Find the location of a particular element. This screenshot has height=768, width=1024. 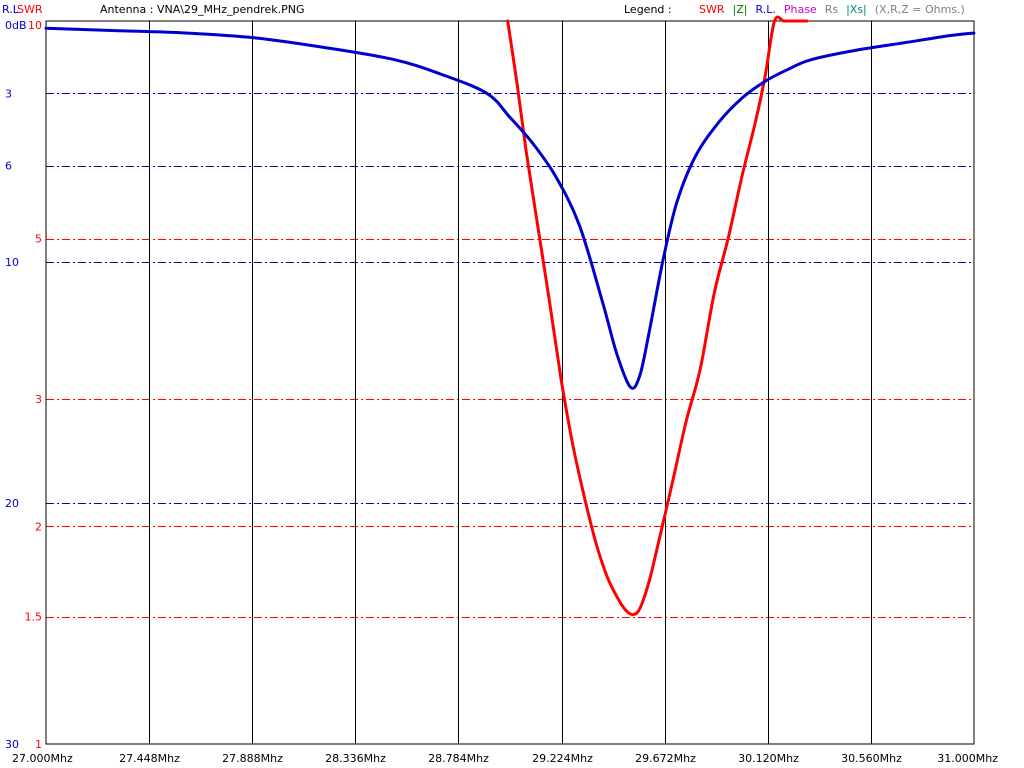

antenna-file-label: Antenna : VNA\29_MHz_pendrek.PNG is located at coordinates (202, 9).